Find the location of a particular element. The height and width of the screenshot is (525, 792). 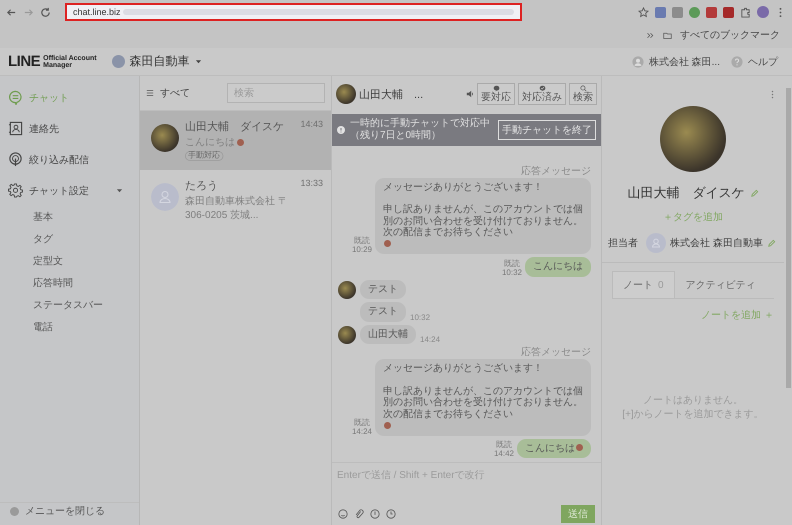

emoji-icon is located at coordinates (343, 514).